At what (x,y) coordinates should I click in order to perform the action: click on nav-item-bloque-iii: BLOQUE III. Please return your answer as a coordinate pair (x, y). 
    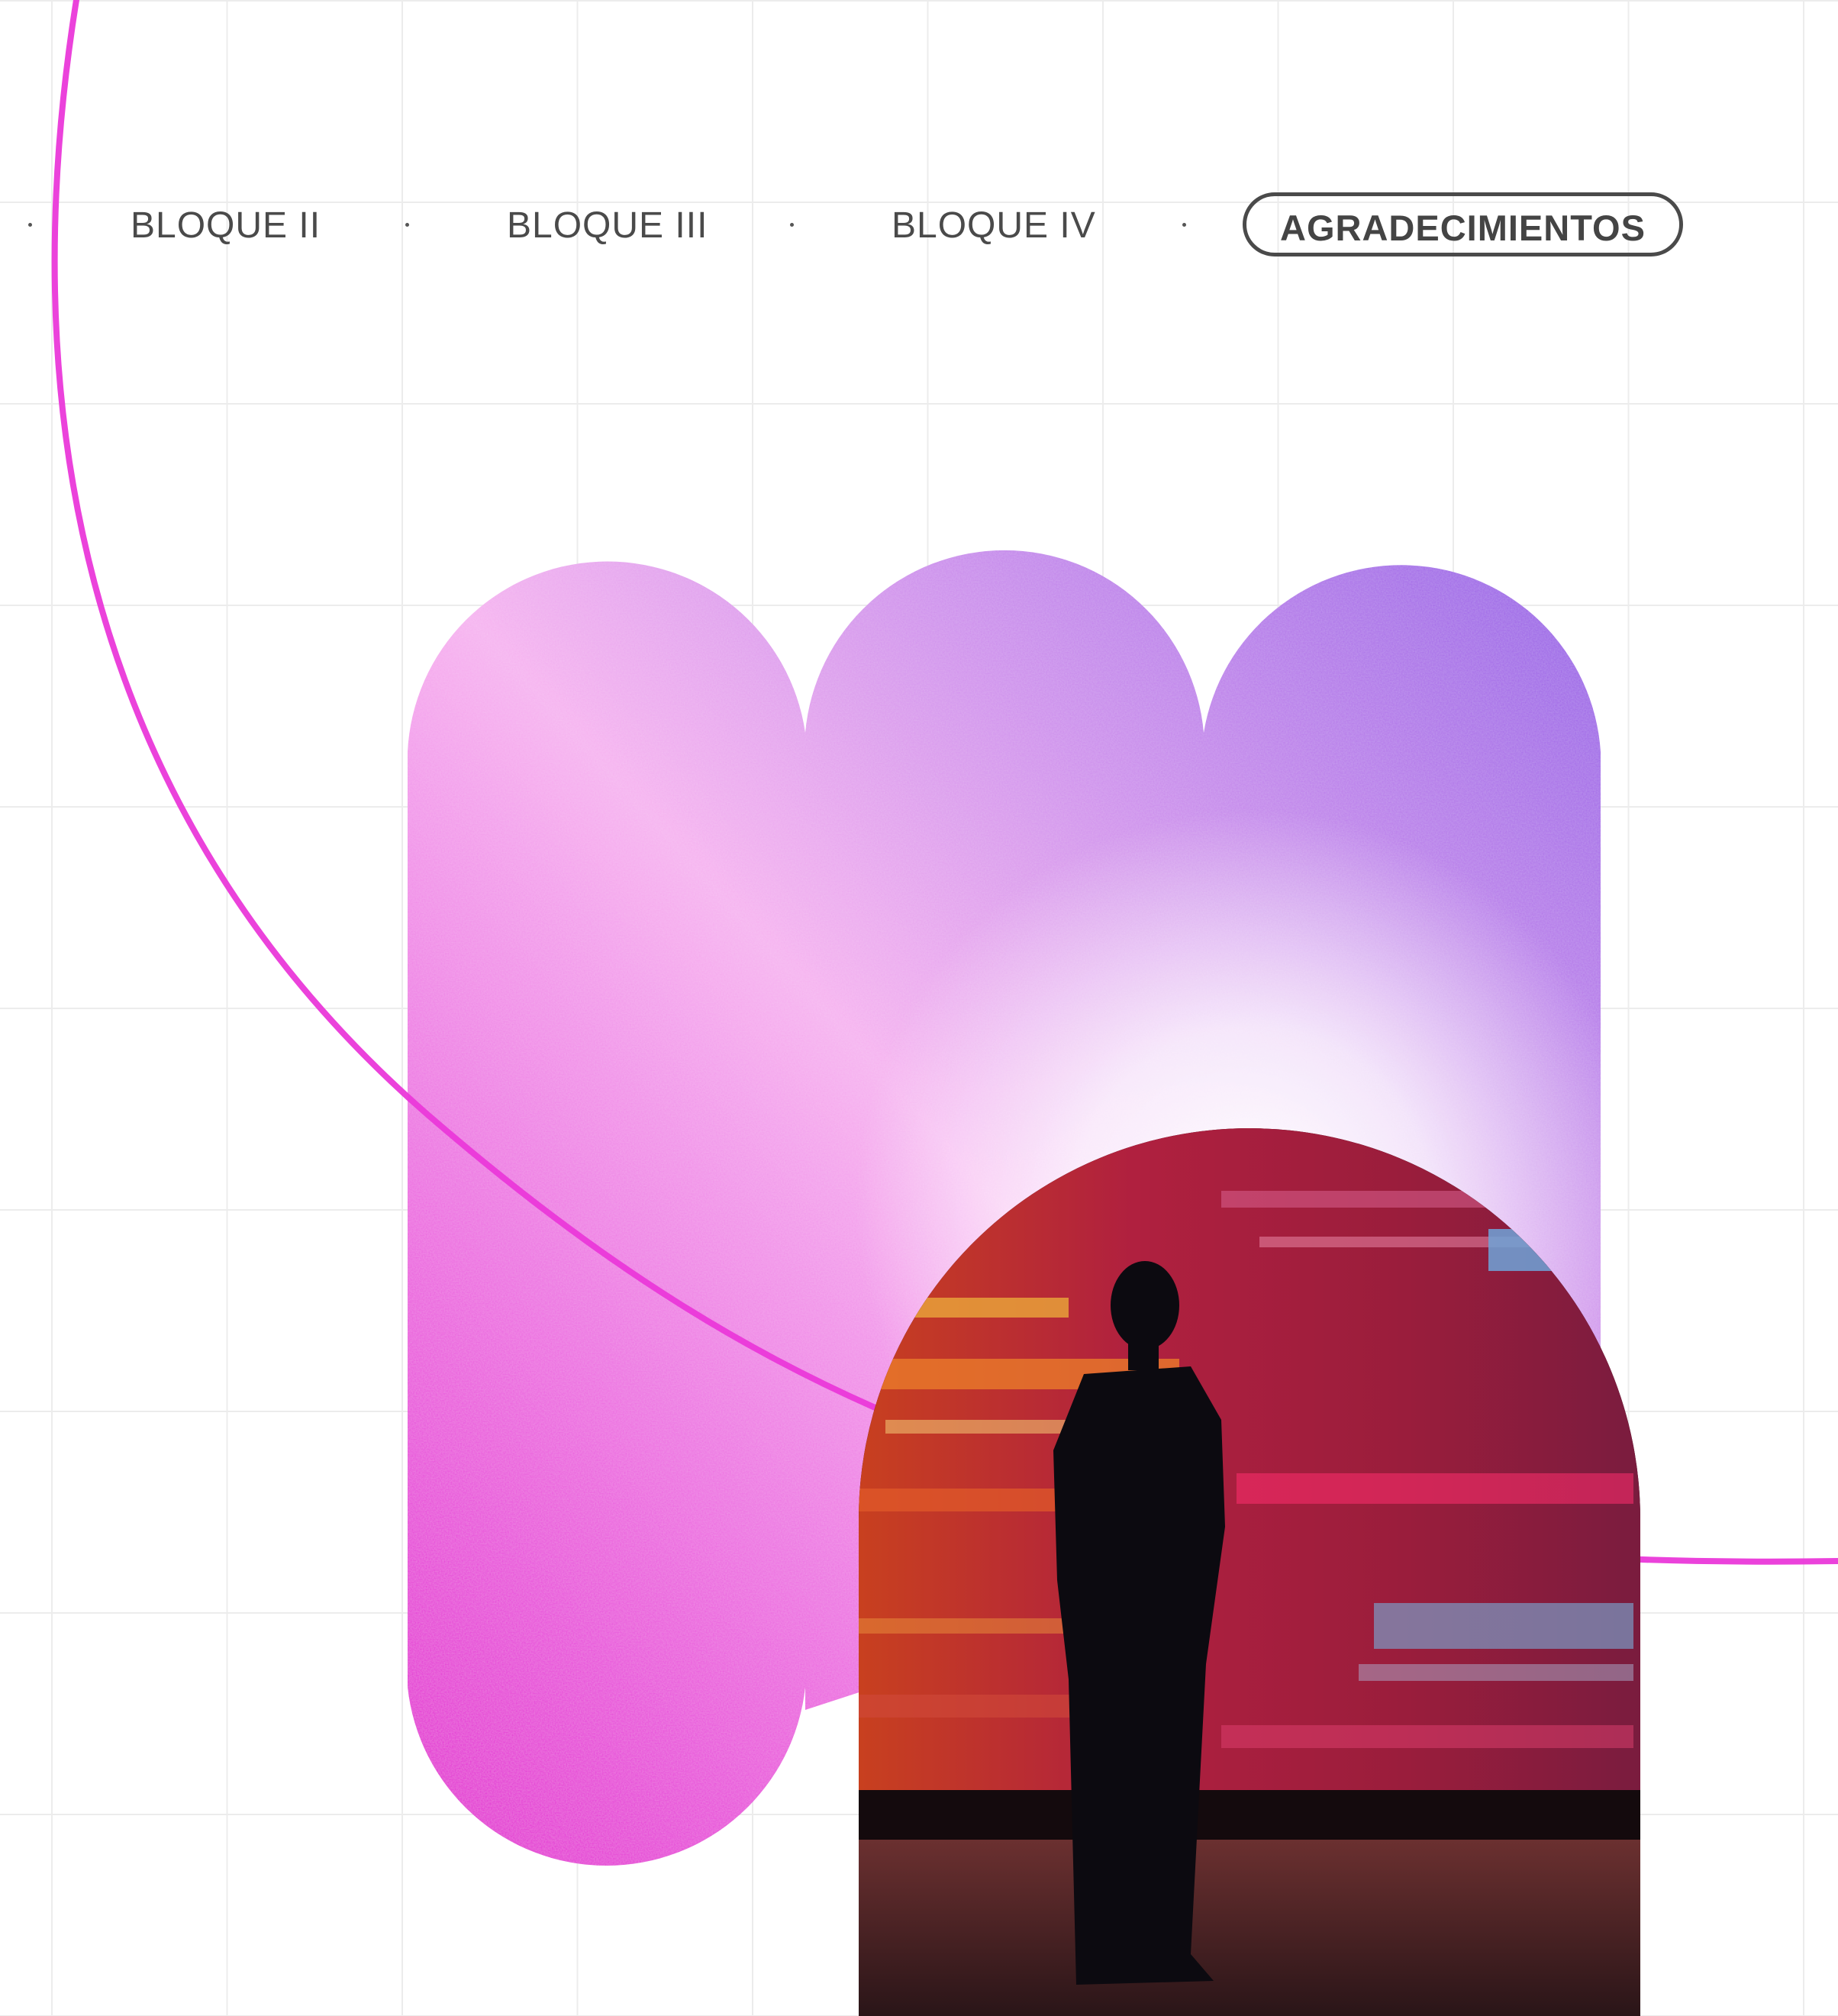
    Looking at the image, I should click on (607, 226).